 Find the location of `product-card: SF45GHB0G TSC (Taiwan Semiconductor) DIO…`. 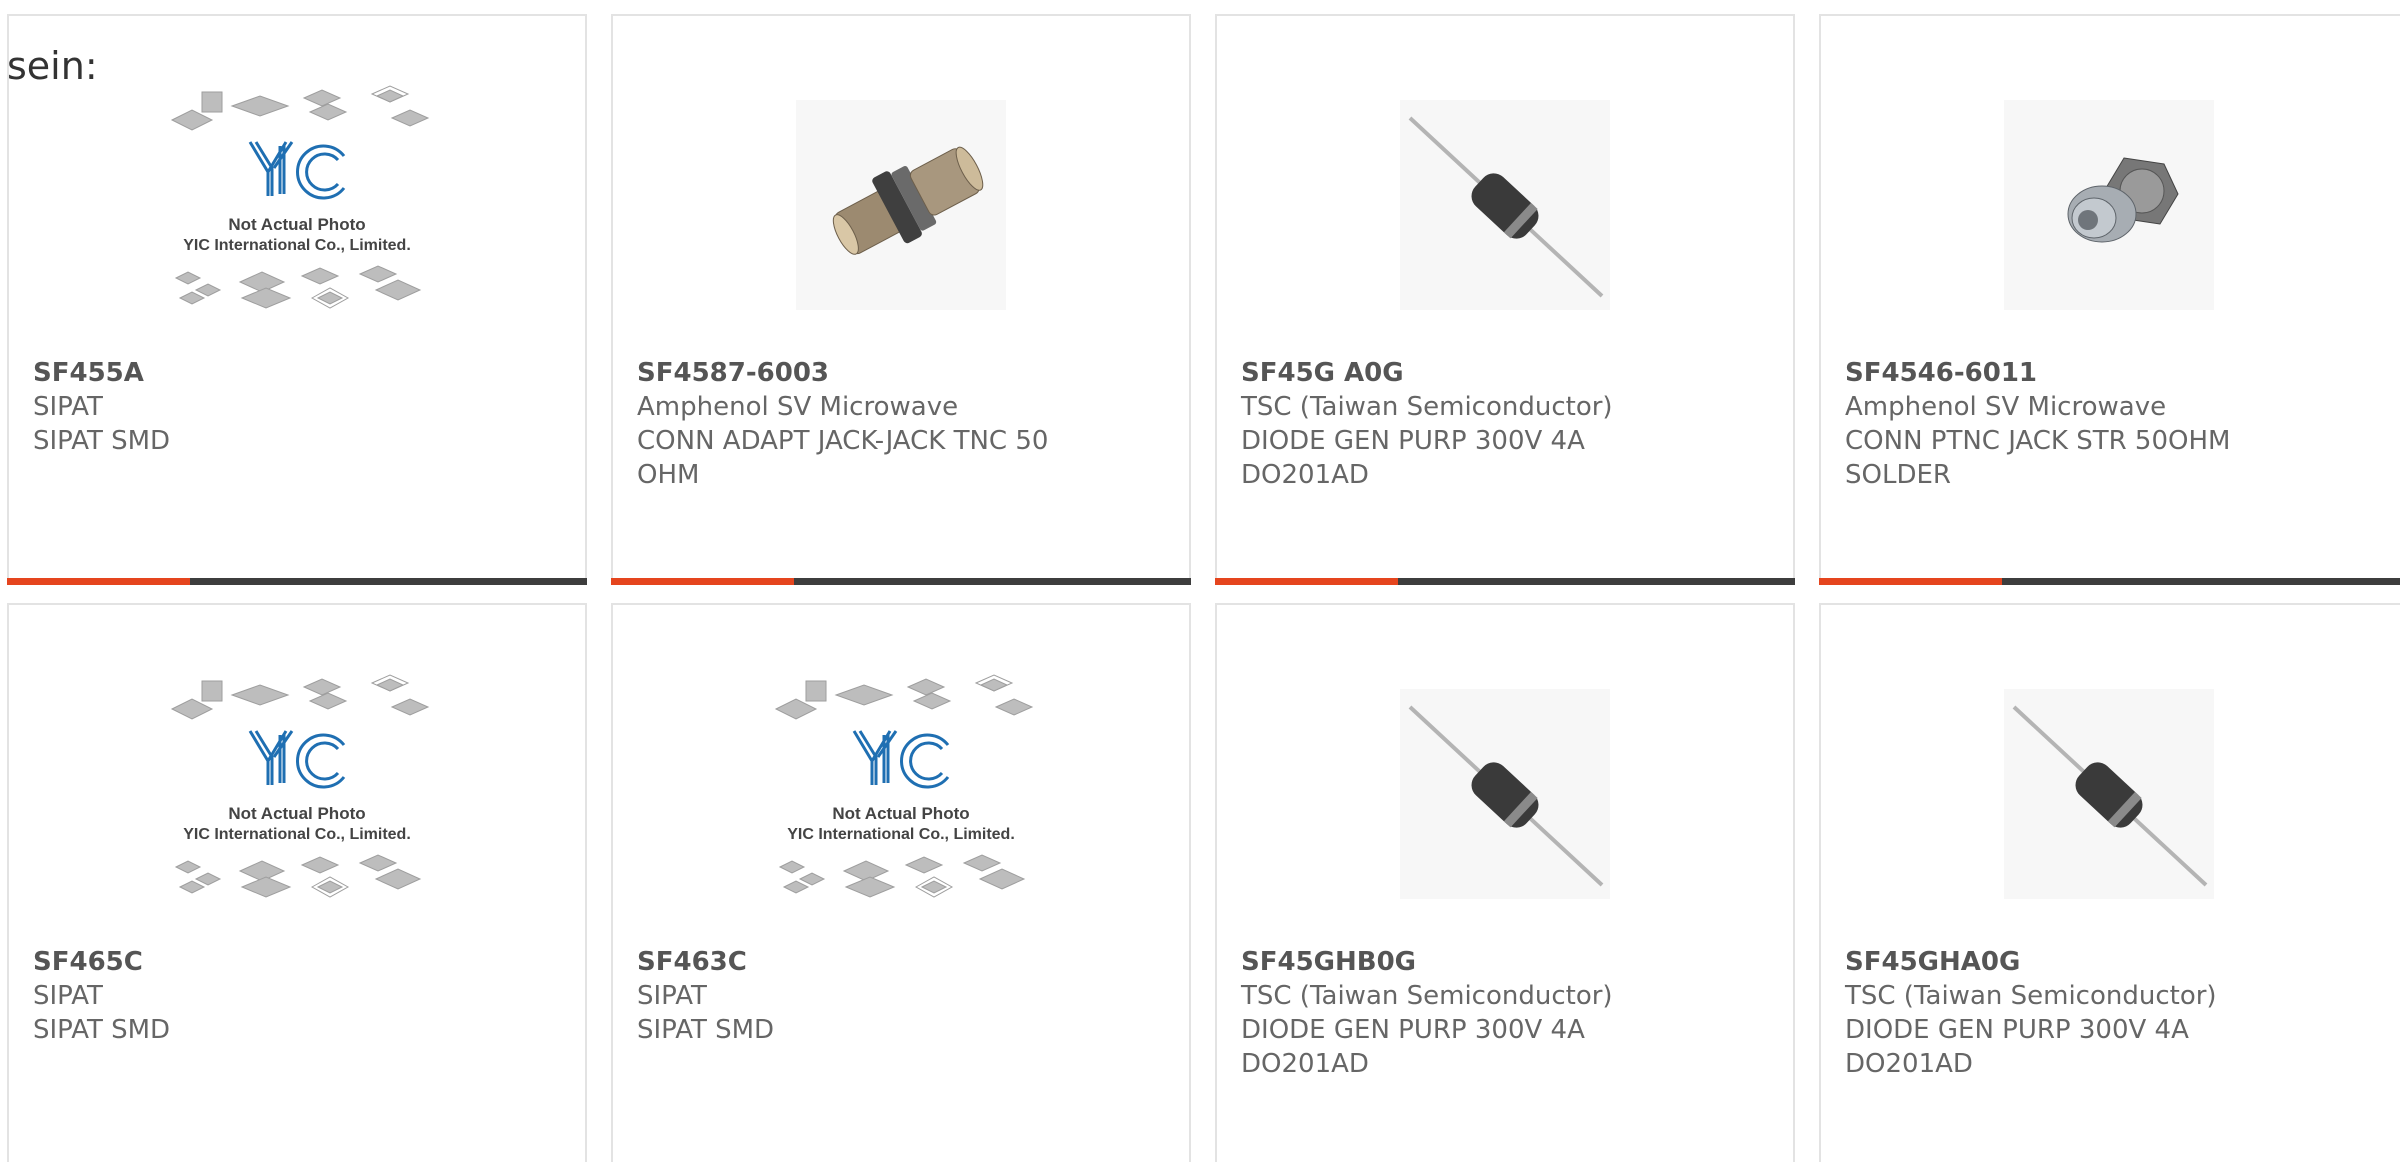

product-card: SF45GHB0G TSC (Taiwan Semiconductor) DIO… is located at coordinates (1505, 882).